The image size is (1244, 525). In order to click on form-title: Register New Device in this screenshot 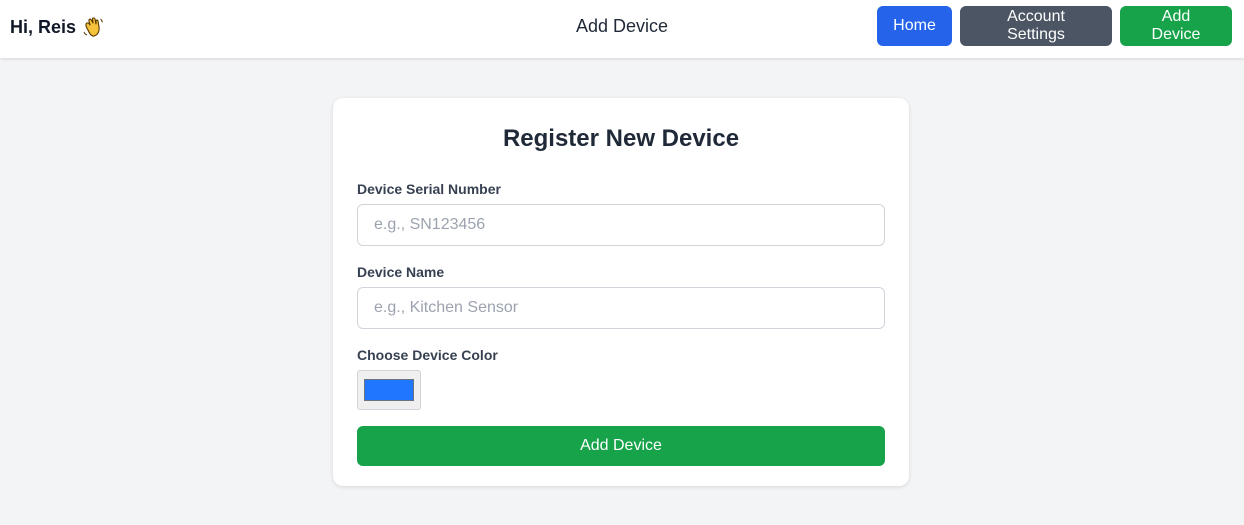, I will do `click(621, 138)`.